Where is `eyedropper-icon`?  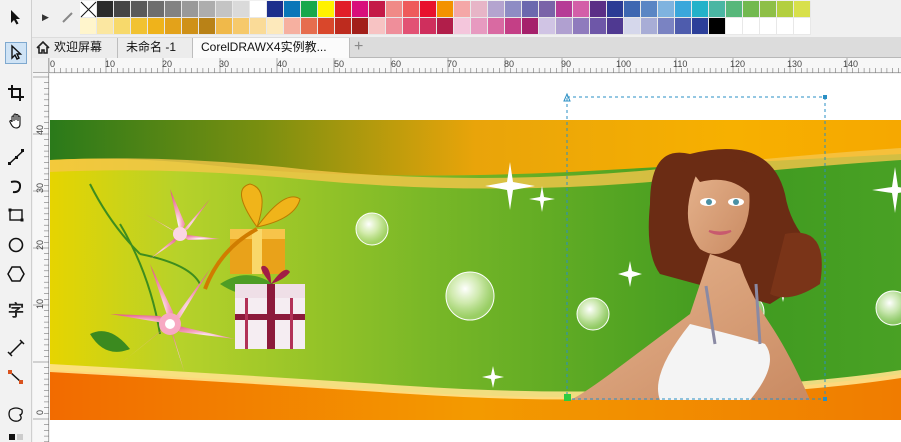 eyedropper-icon is located at coordinates (68, 17).